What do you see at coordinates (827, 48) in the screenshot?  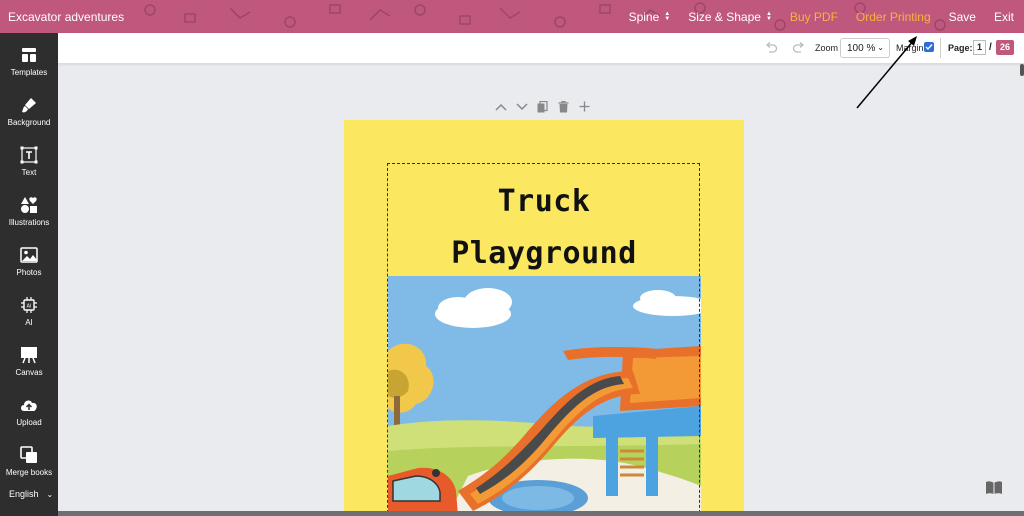 I see `zoom-label: Zoom` at bounding box center [827, 48].